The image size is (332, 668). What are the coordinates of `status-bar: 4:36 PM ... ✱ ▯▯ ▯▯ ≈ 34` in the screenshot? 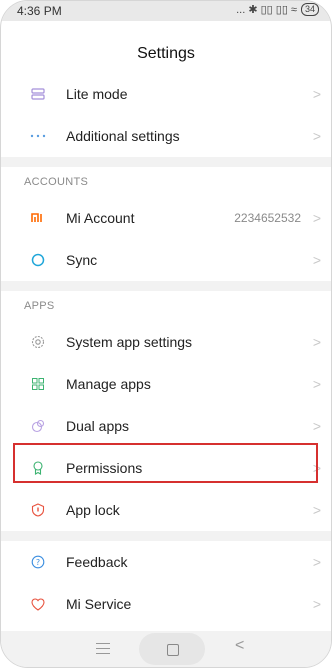 It's located at (166, 11).